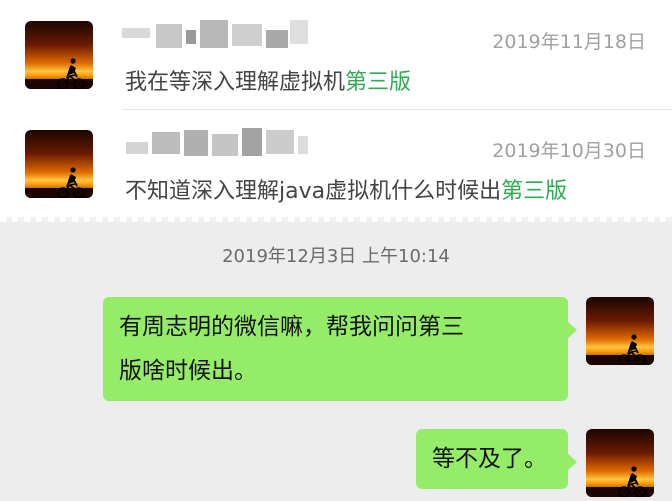  What do you see at coordinates (313, 191) in the screenshot?
I see `comment-text-body: 不知道深入理解java虚拟机什么时候出` at bounding box center [313, 191].